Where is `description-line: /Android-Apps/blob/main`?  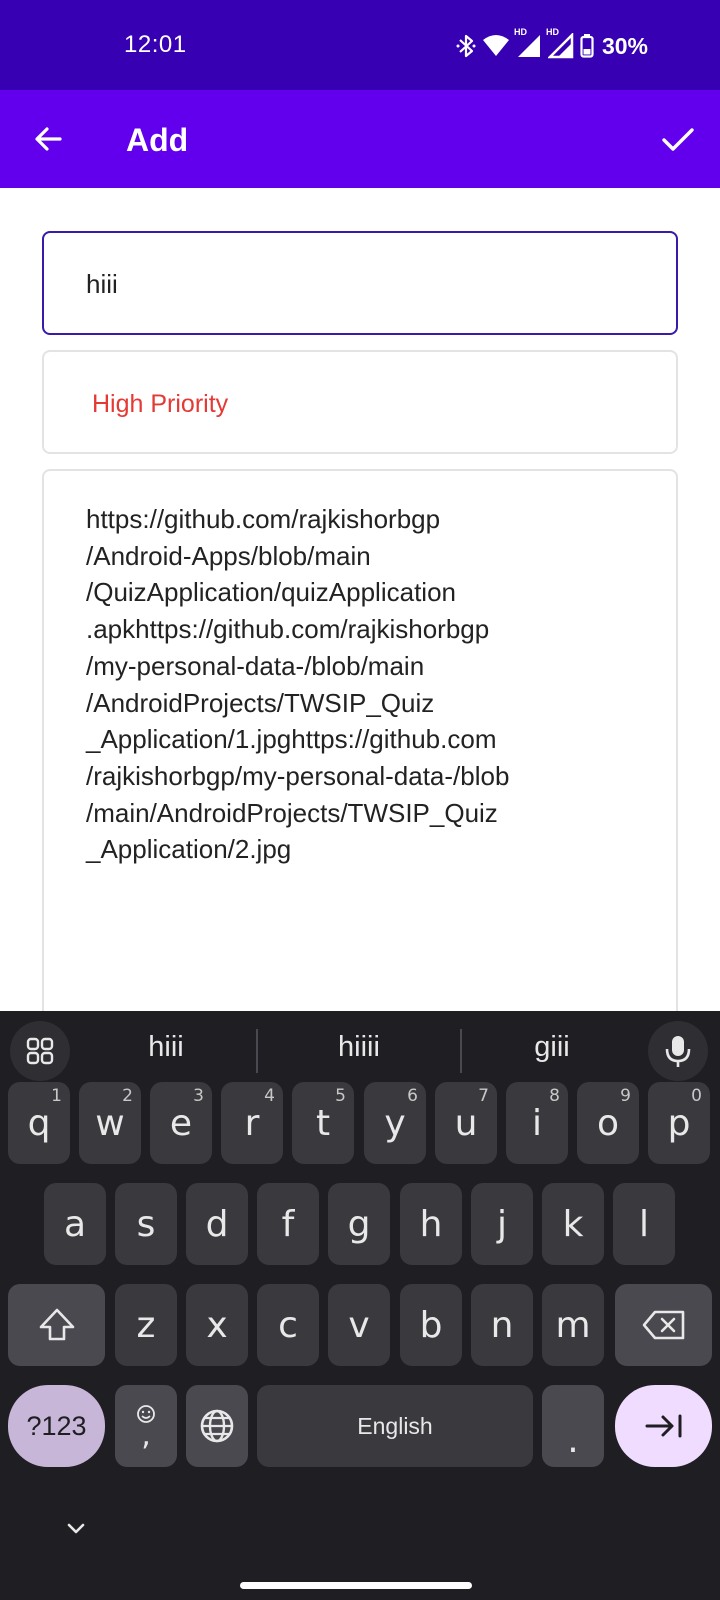
description-line: /Android-Apps/blob/main is located at coordinates (228, 555).